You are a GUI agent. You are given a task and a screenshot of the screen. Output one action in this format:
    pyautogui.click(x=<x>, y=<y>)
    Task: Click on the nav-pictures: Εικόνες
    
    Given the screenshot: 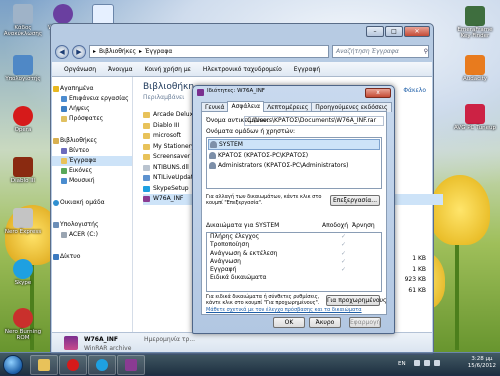 What is the action you would take?
    pyautogui.click(x=92, y=171)
    